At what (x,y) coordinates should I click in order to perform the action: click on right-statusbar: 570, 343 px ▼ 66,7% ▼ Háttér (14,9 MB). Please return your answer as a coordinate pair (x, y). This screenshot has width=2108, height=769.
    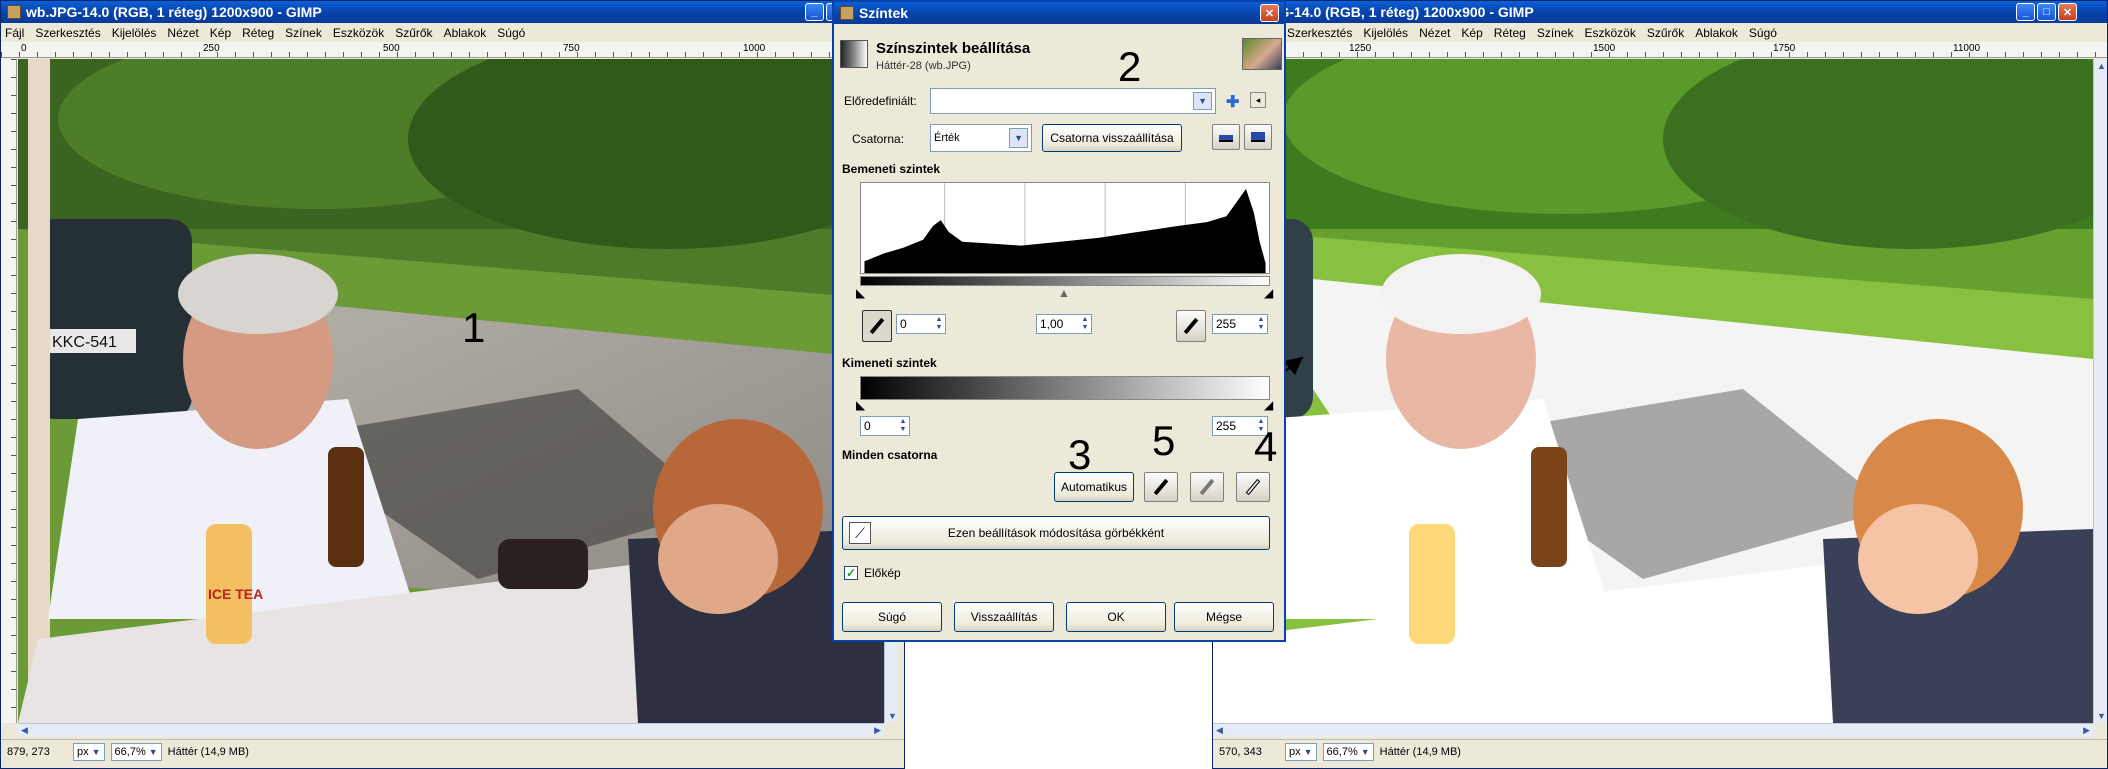
    Looking at the image, I should click on (1660, 751).